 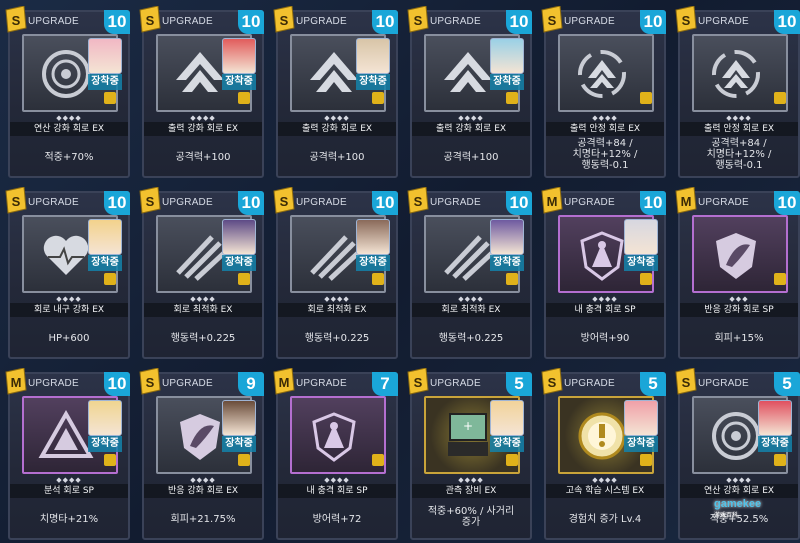 What do you see at coordinates (469, 453) in the screenshot?
I see `equipment-card: S UPGRADE 5 + 장착중 ◆◆◆◆ 관측 장비 EX 적중+60% / 사거리 증가` at bounding box center [469, 453].